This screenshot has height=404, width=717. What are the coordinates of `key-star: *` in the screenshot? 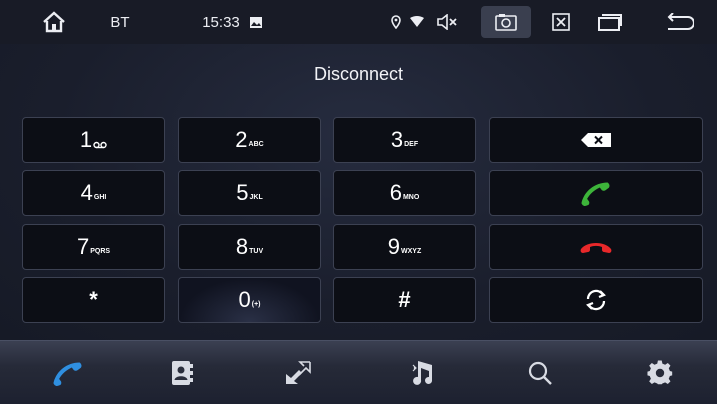 It's located at (93, 300).